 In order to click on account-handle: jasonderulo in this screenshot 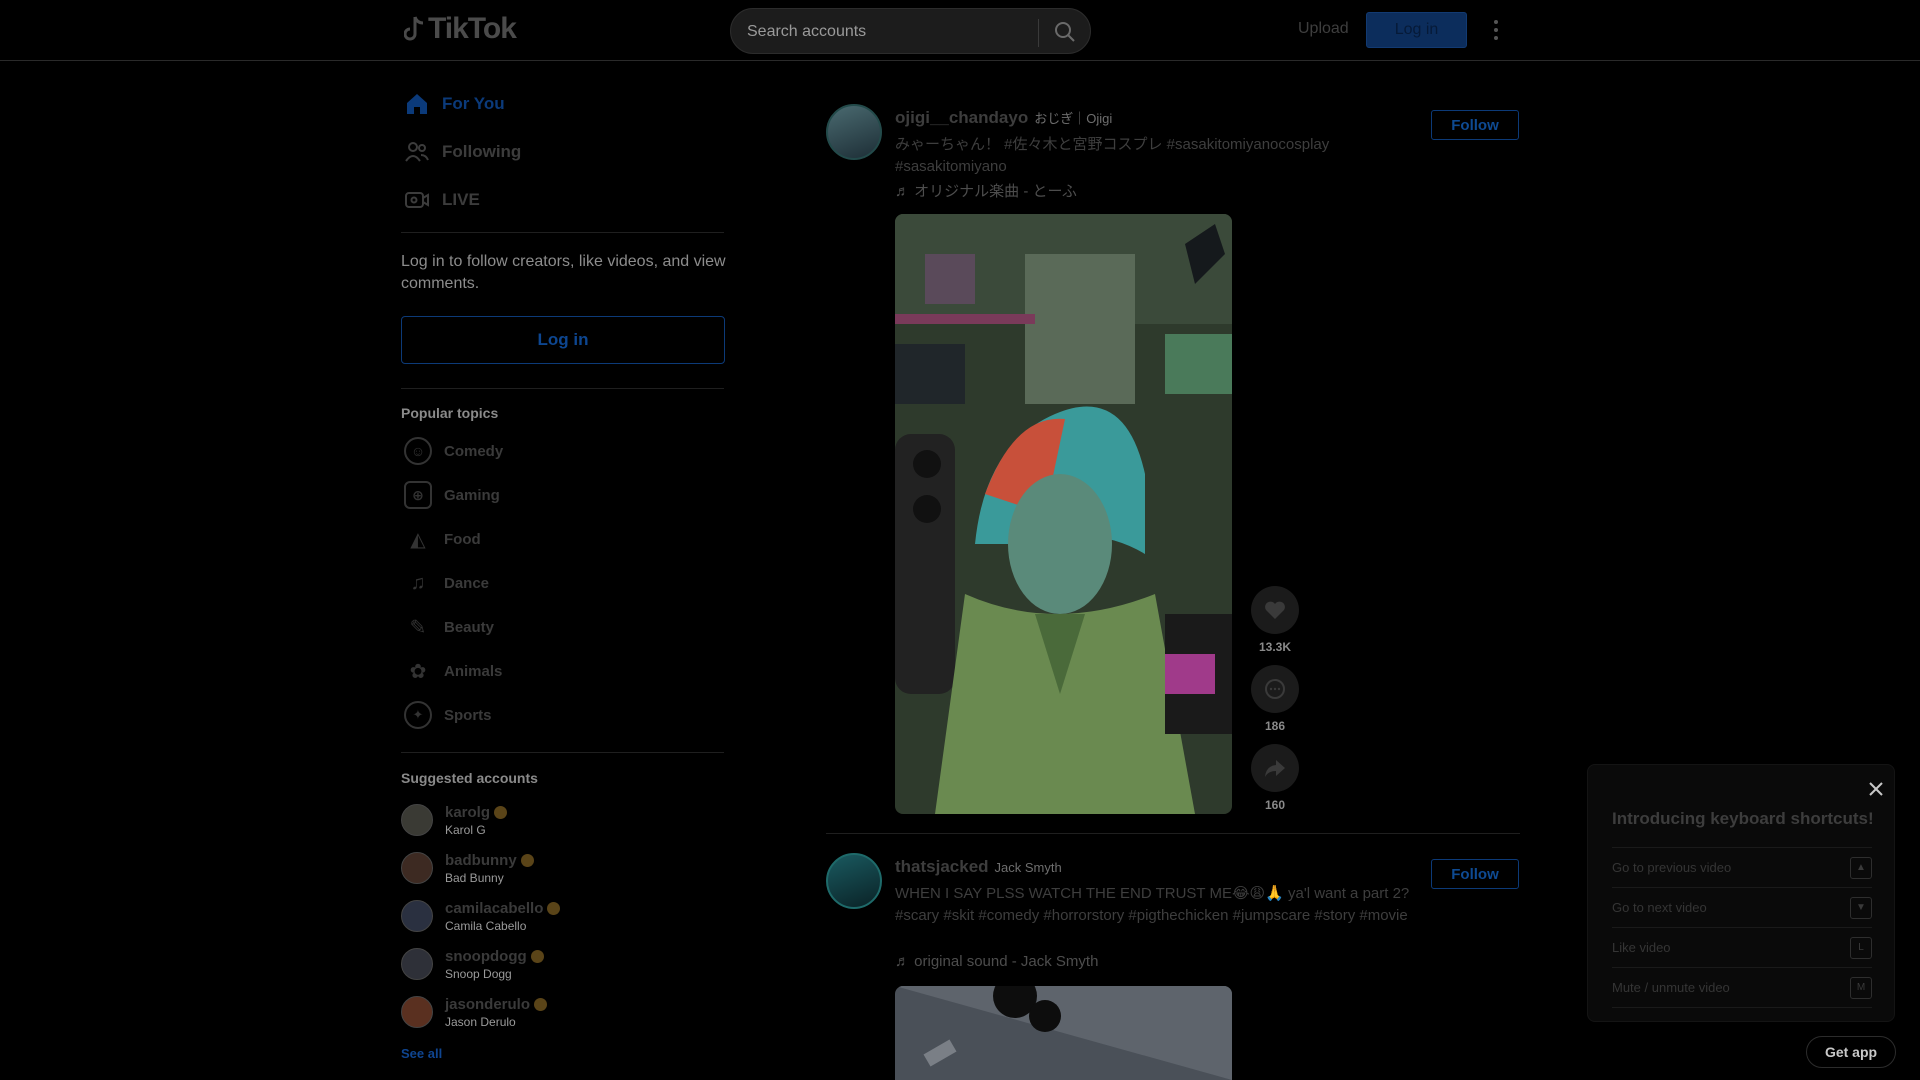, I will do `click(496, 1004)`.